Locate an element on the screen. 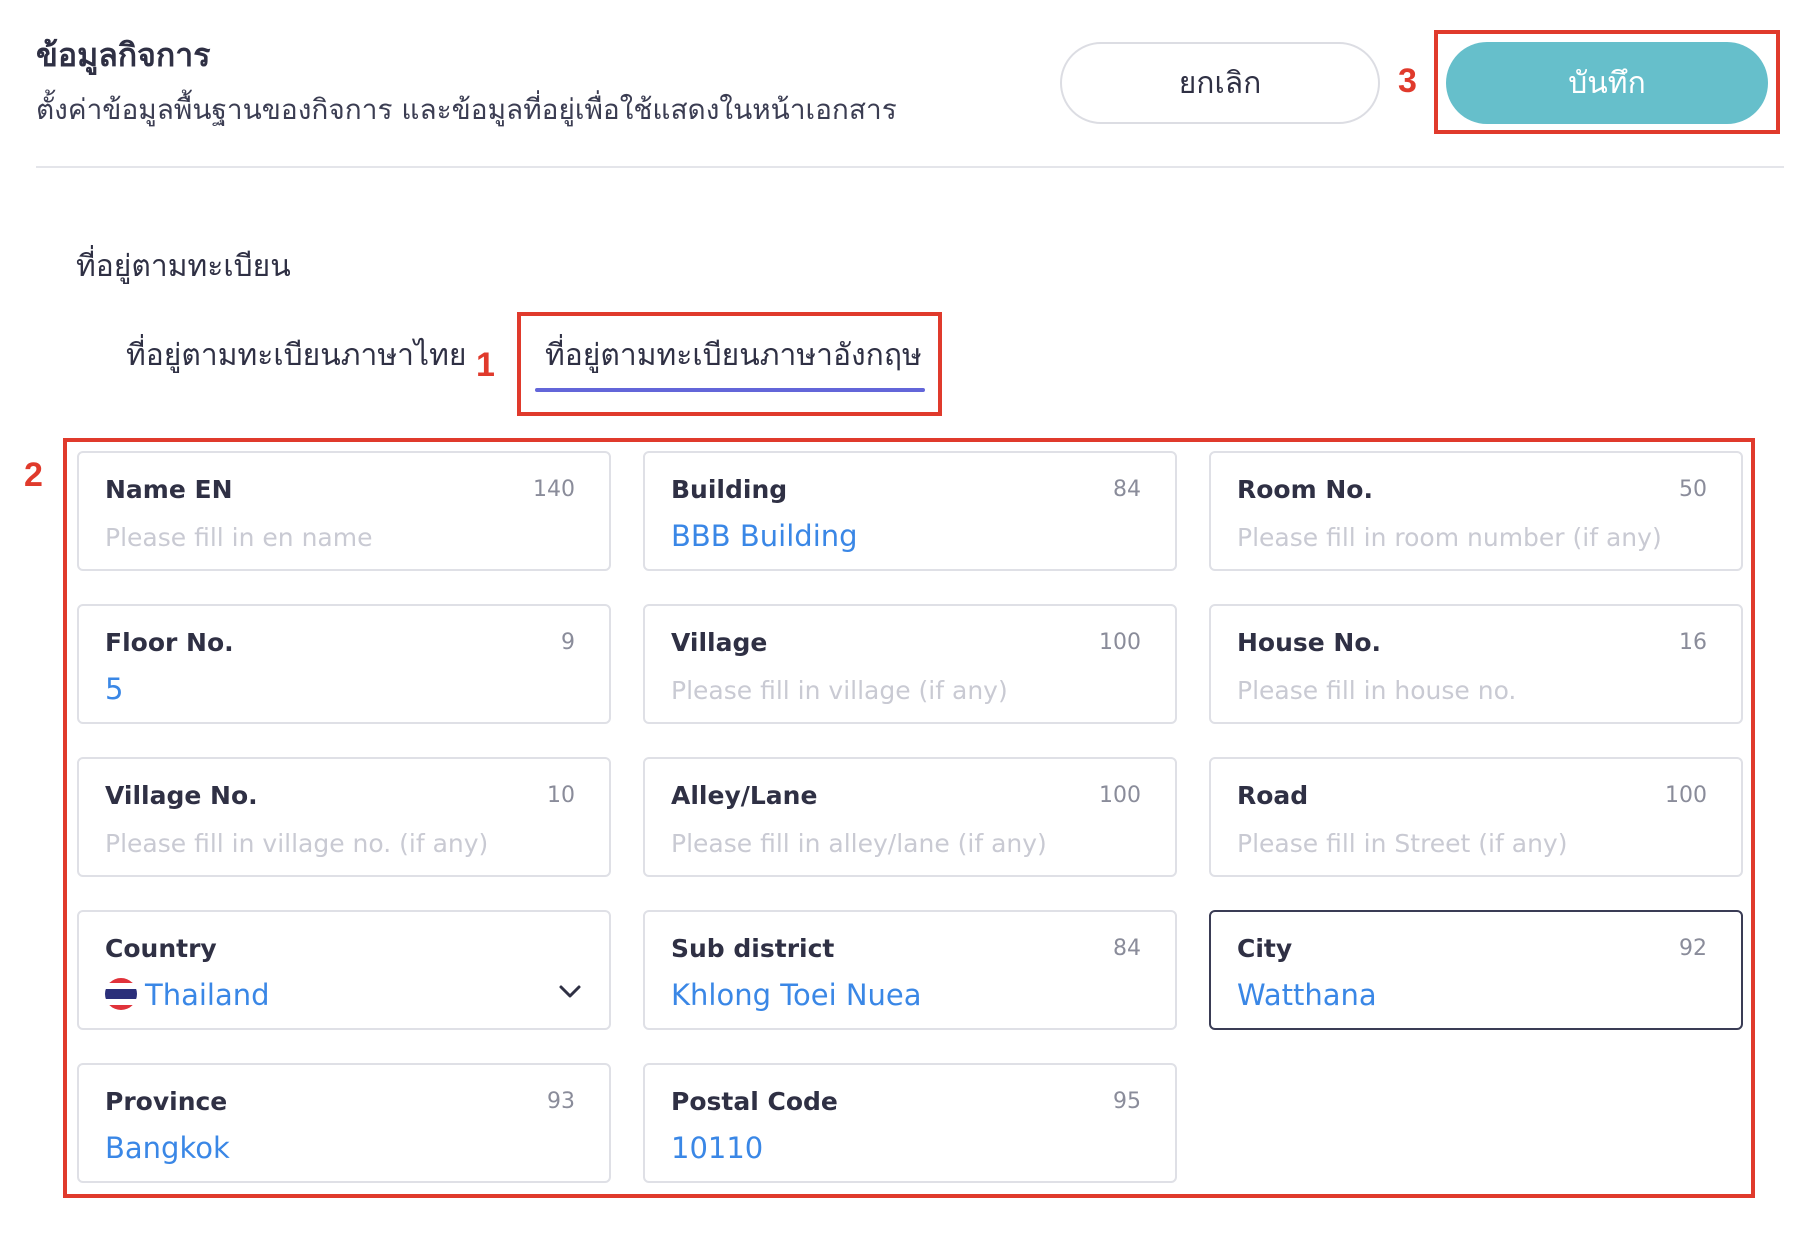  callout-number: 1 is located at coordinates (485, 365).